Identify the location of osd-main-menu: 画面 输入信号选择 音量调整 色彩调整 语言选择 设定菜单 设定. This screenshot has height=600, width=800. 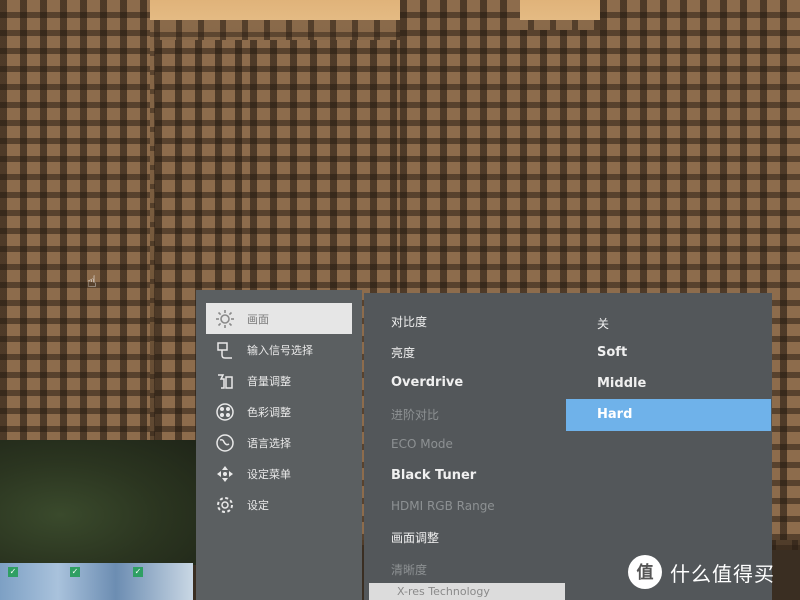
(279, 445).